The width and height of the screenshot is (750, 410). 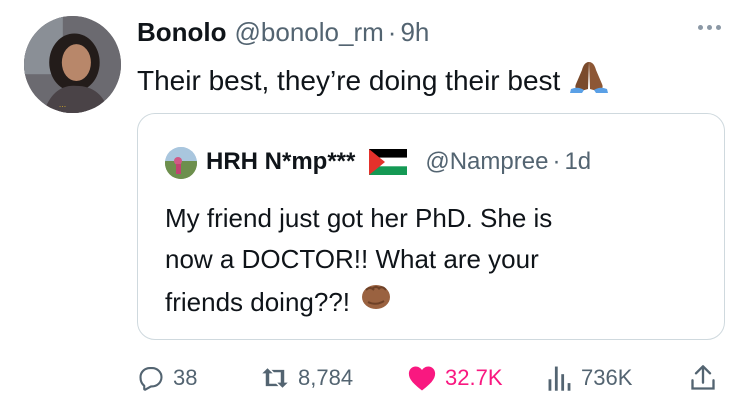 I want to click on tweet-header: Bonolo @bonolo_rm · 9h, so click(x=283, y=32).